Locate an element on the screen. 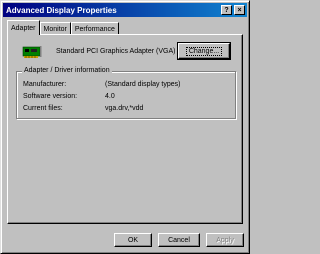 Image resolution: width=320 pixels, height=254 pixels. close-button: × is located at coordinates (239, 10).